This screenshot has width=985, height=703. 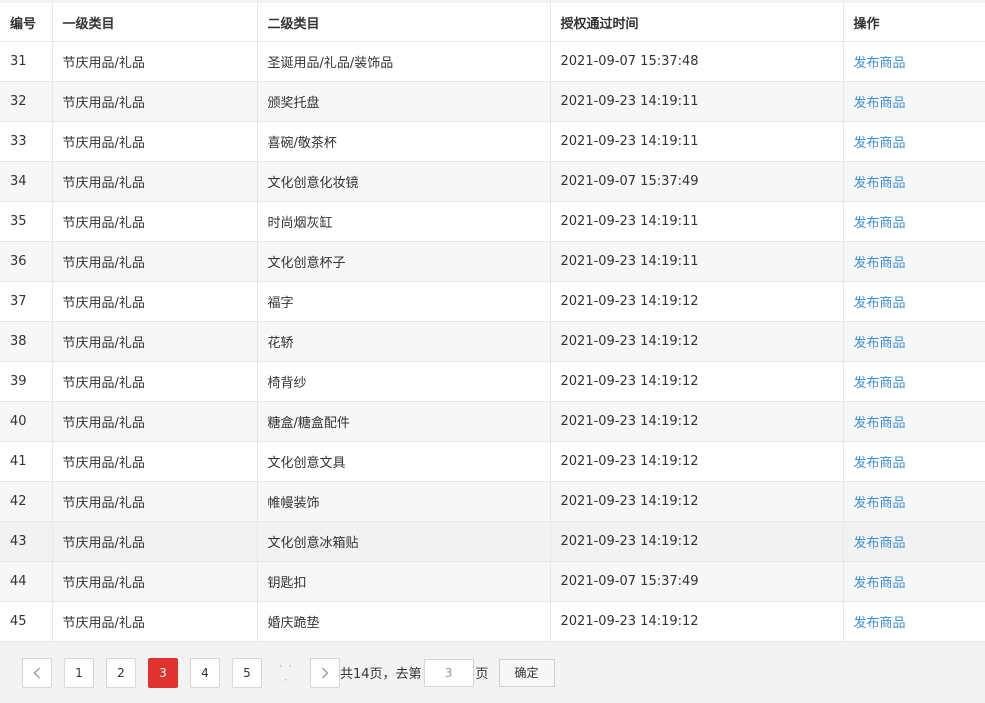 What do you see at coordinates (404, 541) in the screenshot?
I see `cell-category-2: 文化创意冰箱贴` at bounding box center [404, 541].